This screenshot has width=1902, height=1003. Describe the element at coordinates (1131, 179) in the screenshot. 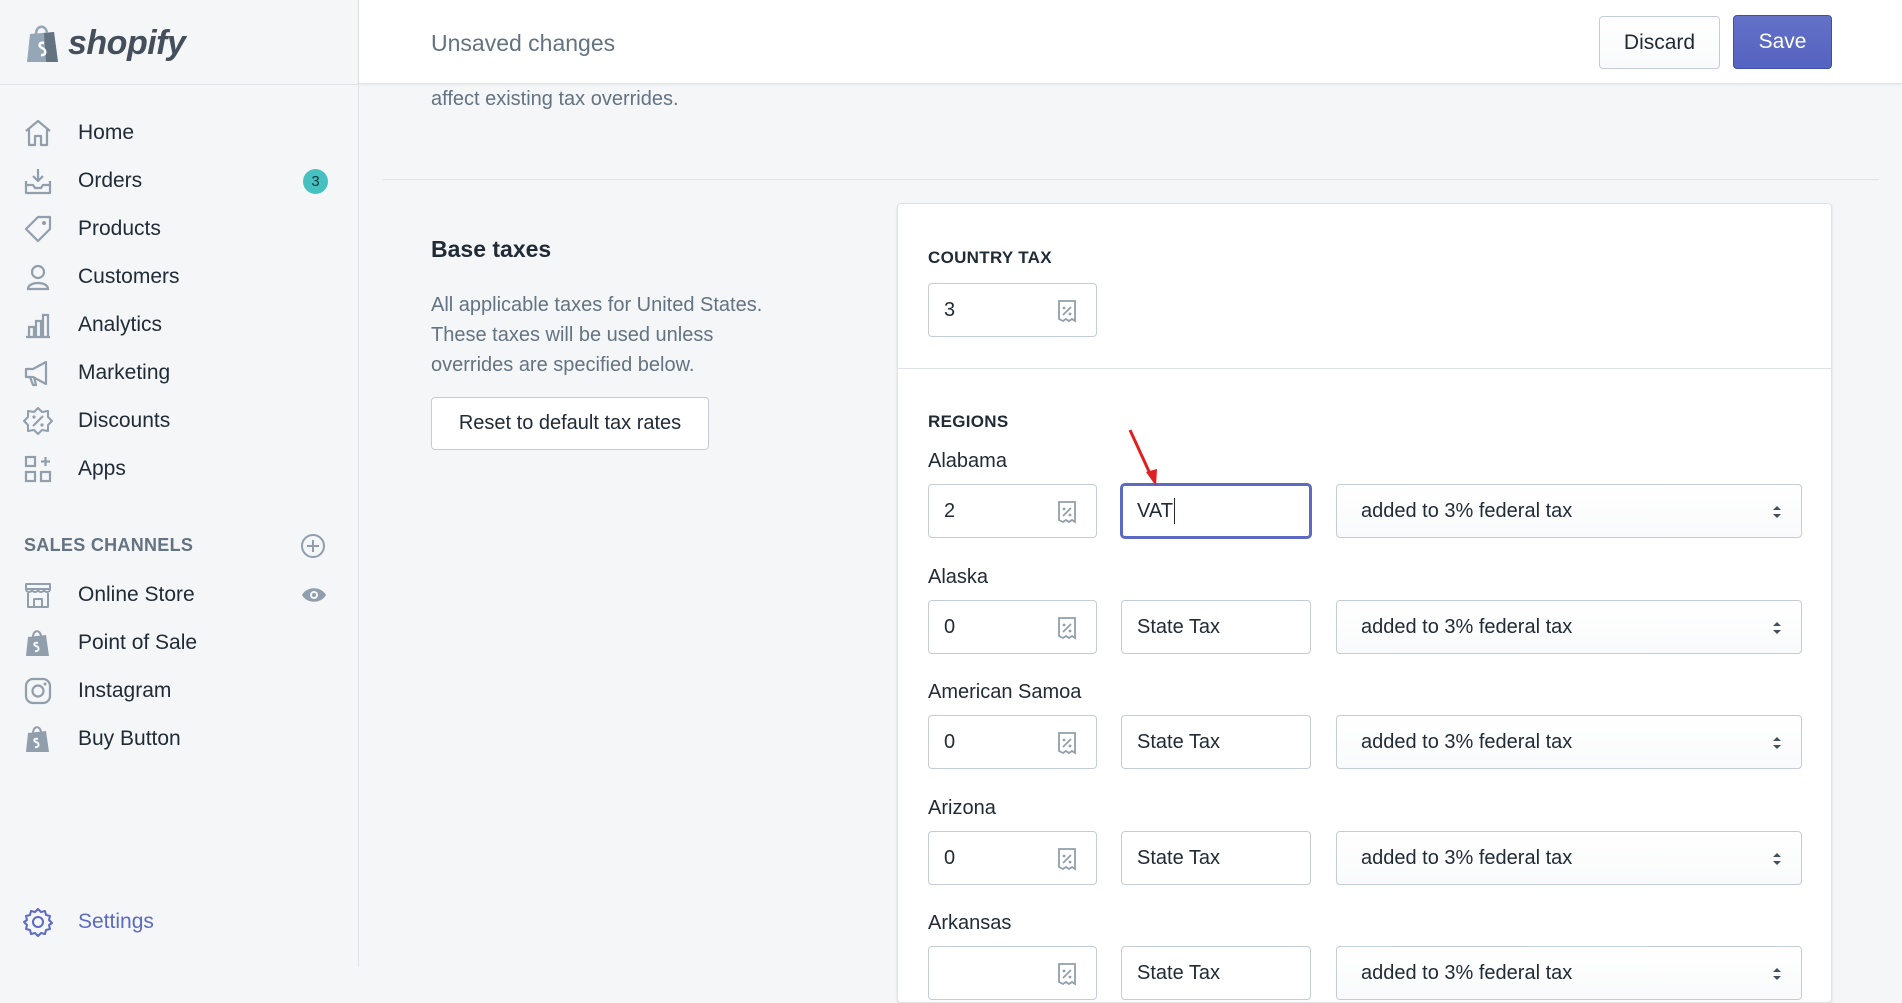

I see `section-divider` at that location.